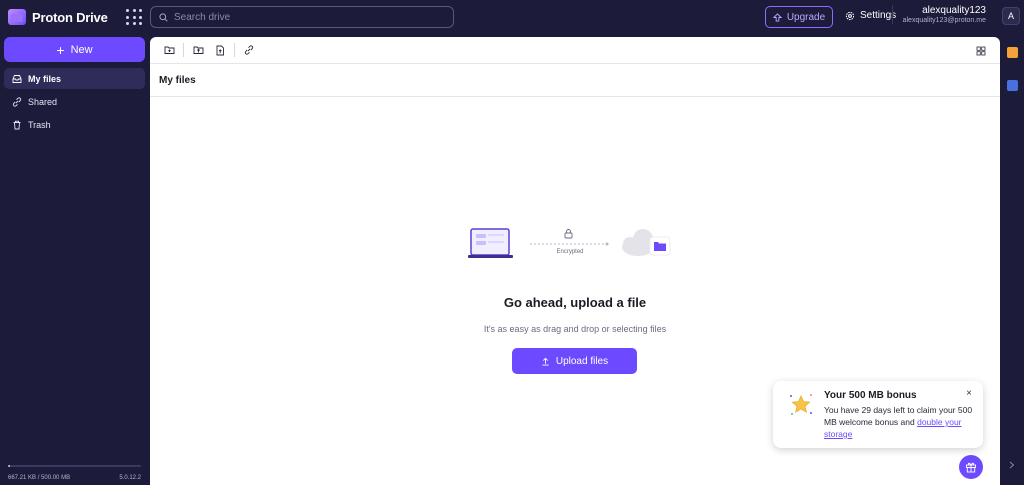 This screenshot has width=1024, height=485. What do you see at coordinates (17, 78) in the screenshot?
I see `inbox-icon` at bounding box center [17, 78].